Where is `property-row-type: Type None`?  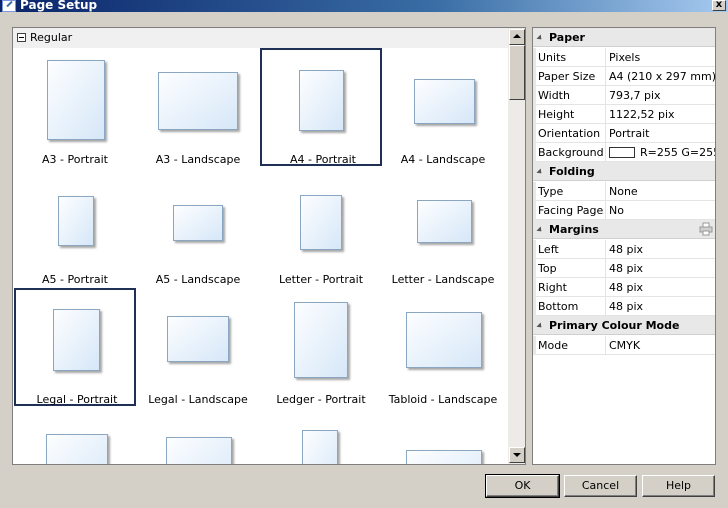 property-row-type: Type None is located at coordinates (624, 191).